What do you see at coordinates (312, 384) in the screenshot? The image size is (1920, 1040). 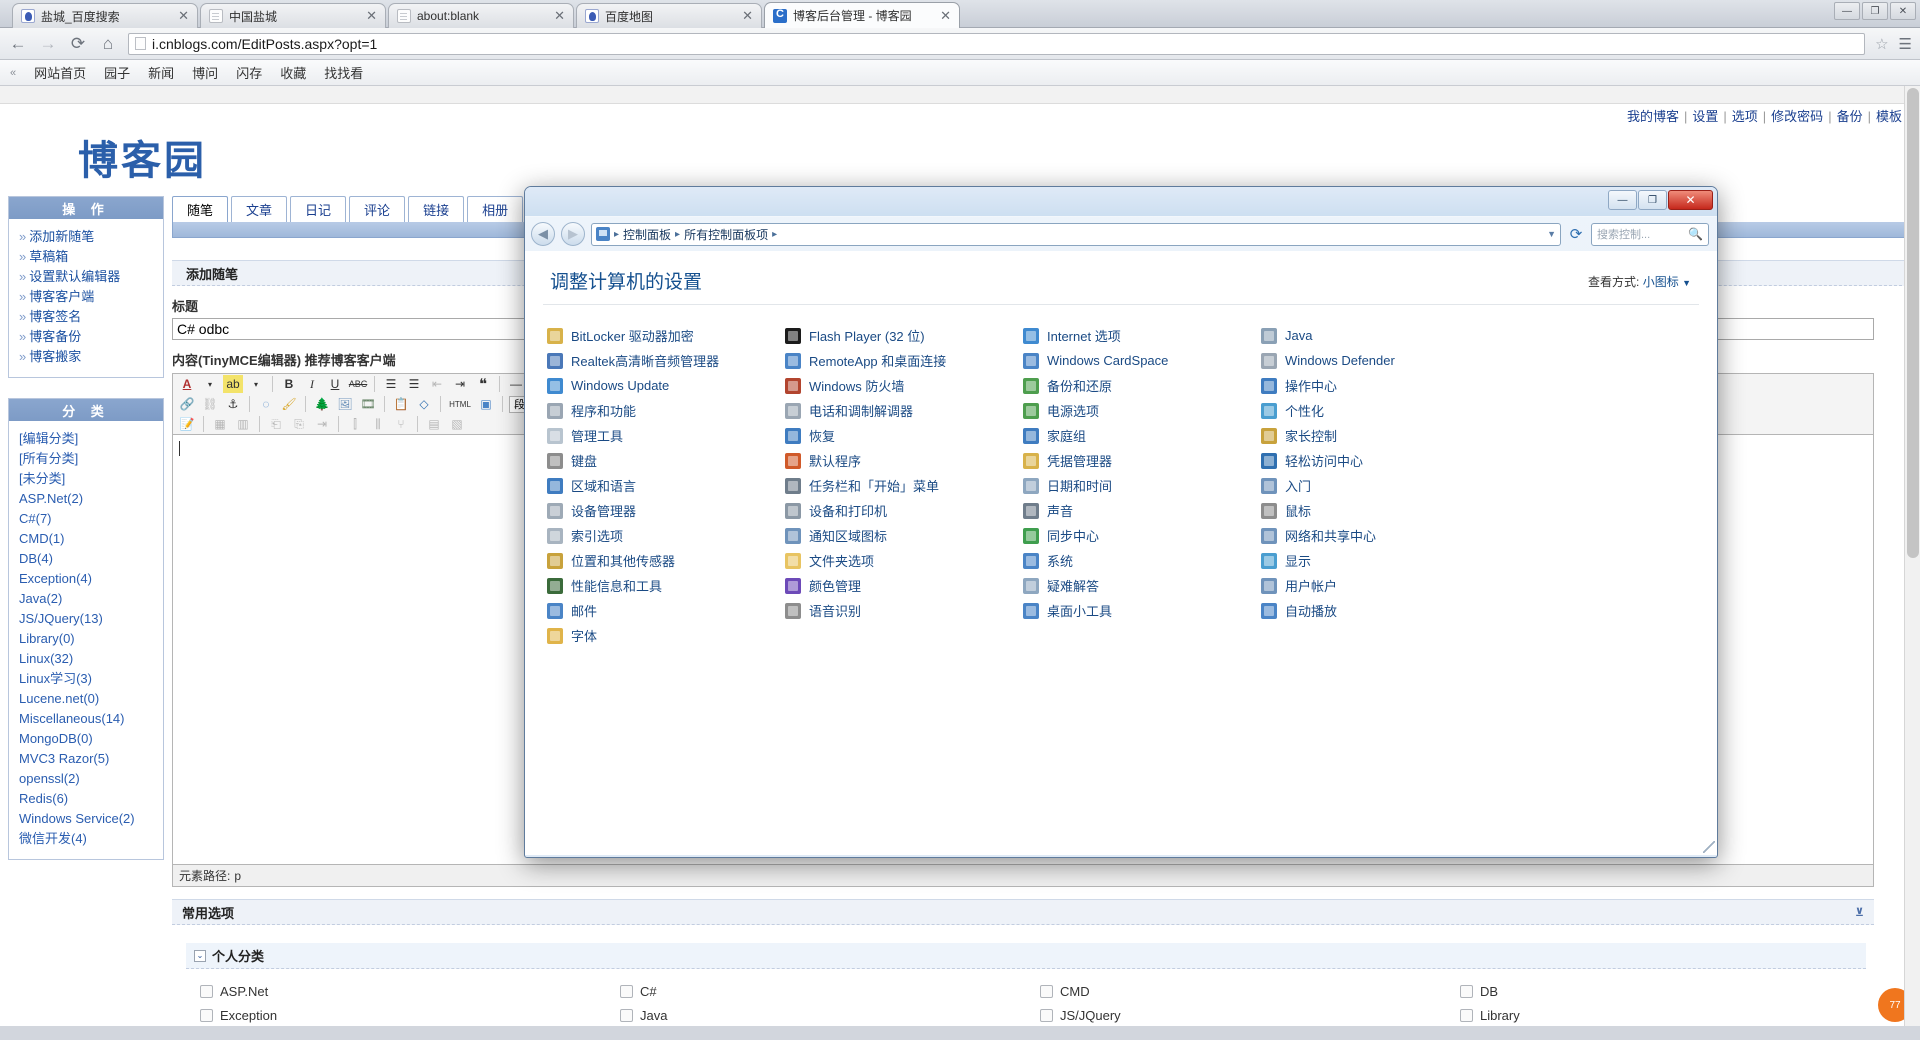 I see `italic-icon: I` at bounding box center [312, 384].